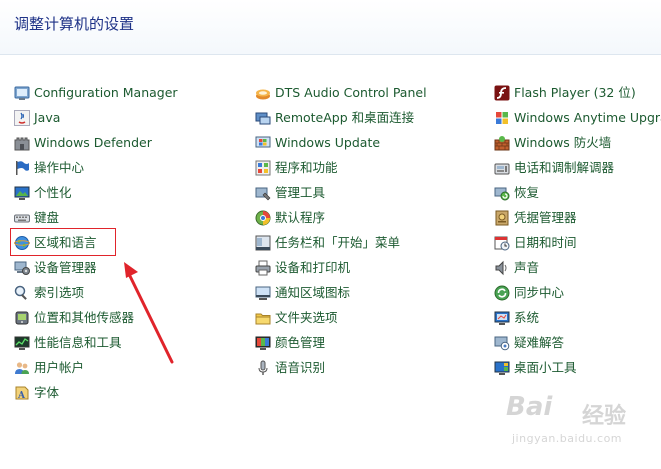 Image resolution: width=661 pixels, height=469 pixels. I want to click on performance-icon, so click(22, 343).